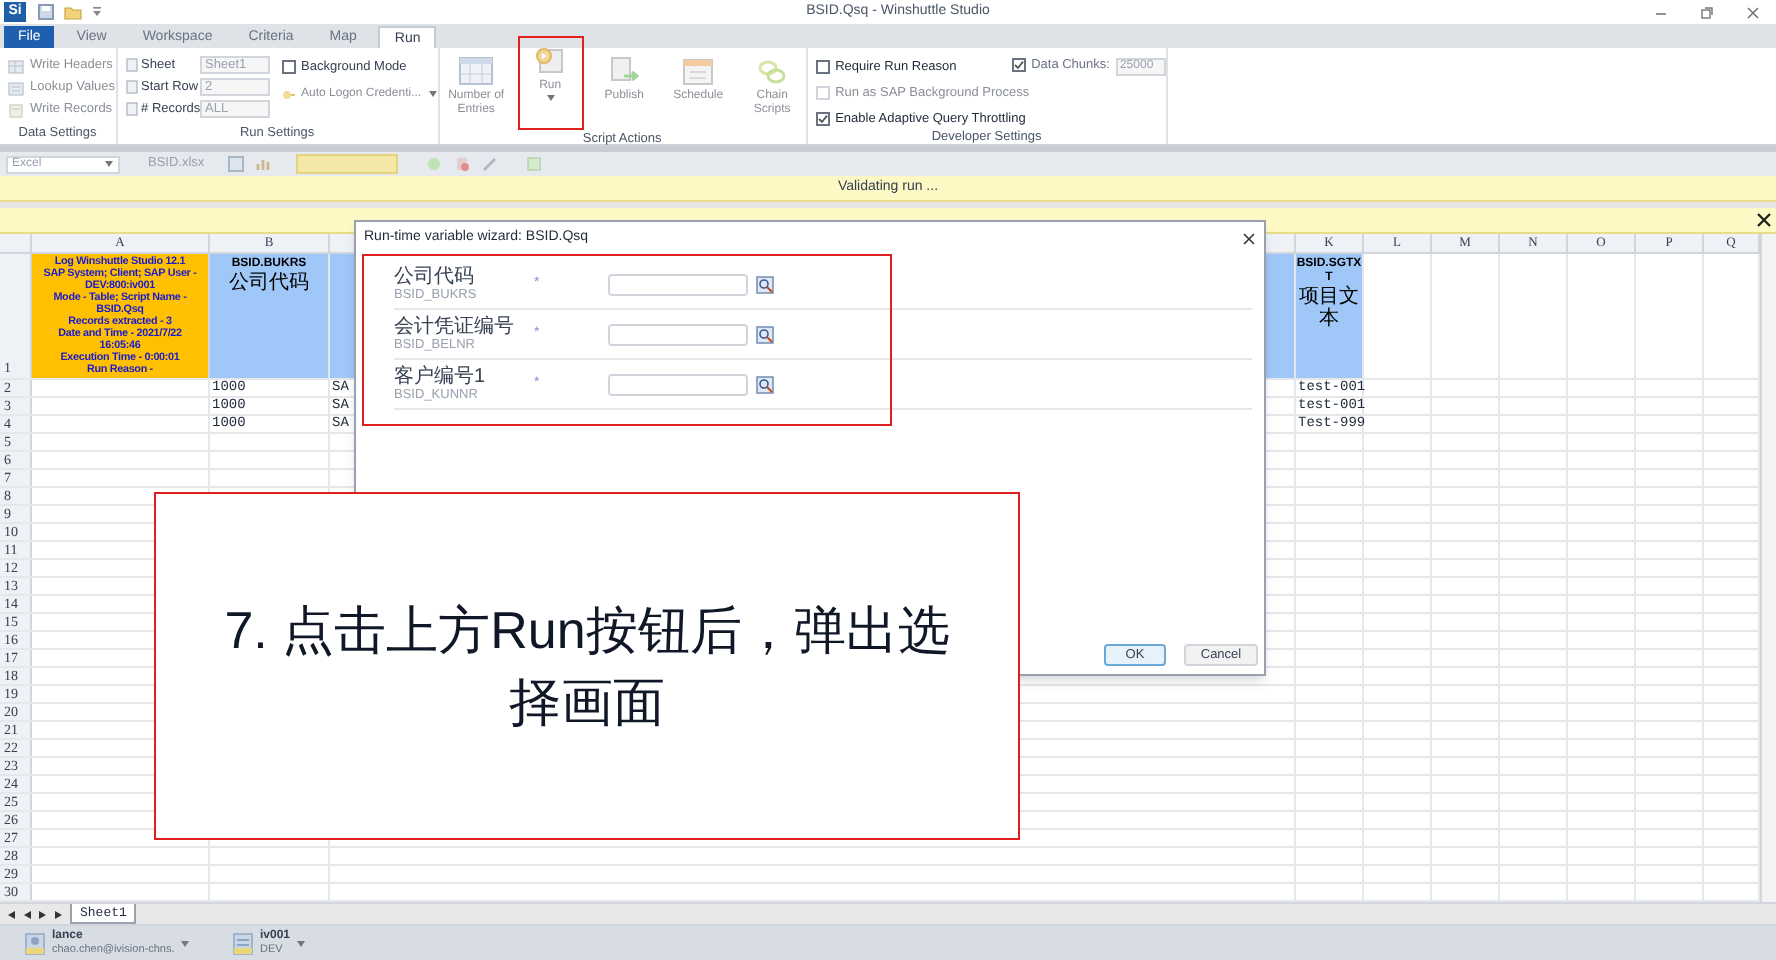 The image size is (1776, 960). What do you see at coordinates (435, 276) in the screenshot?
I see `variable-label: 公司代码` at bounding box center [435, 276].